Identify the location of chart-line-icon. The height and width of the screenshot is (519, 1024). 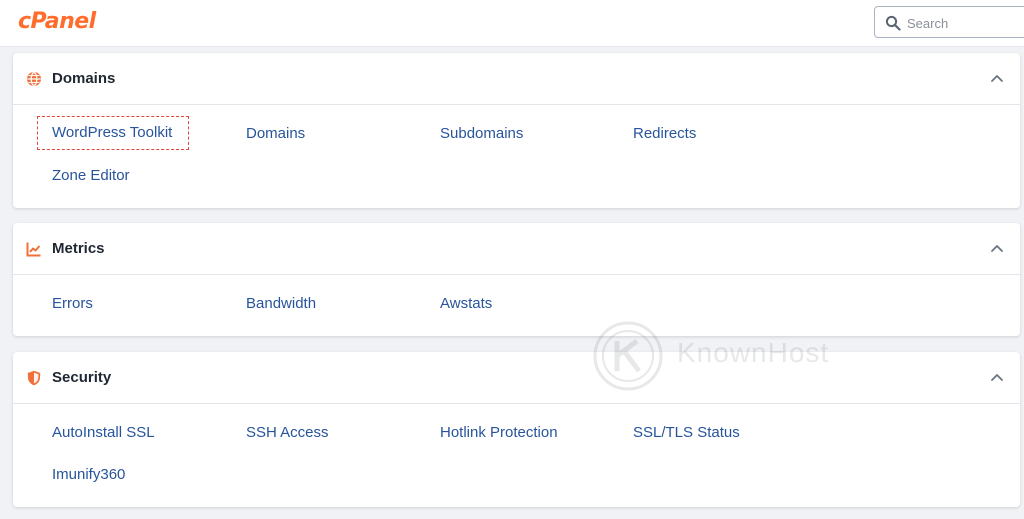
(33, 249).